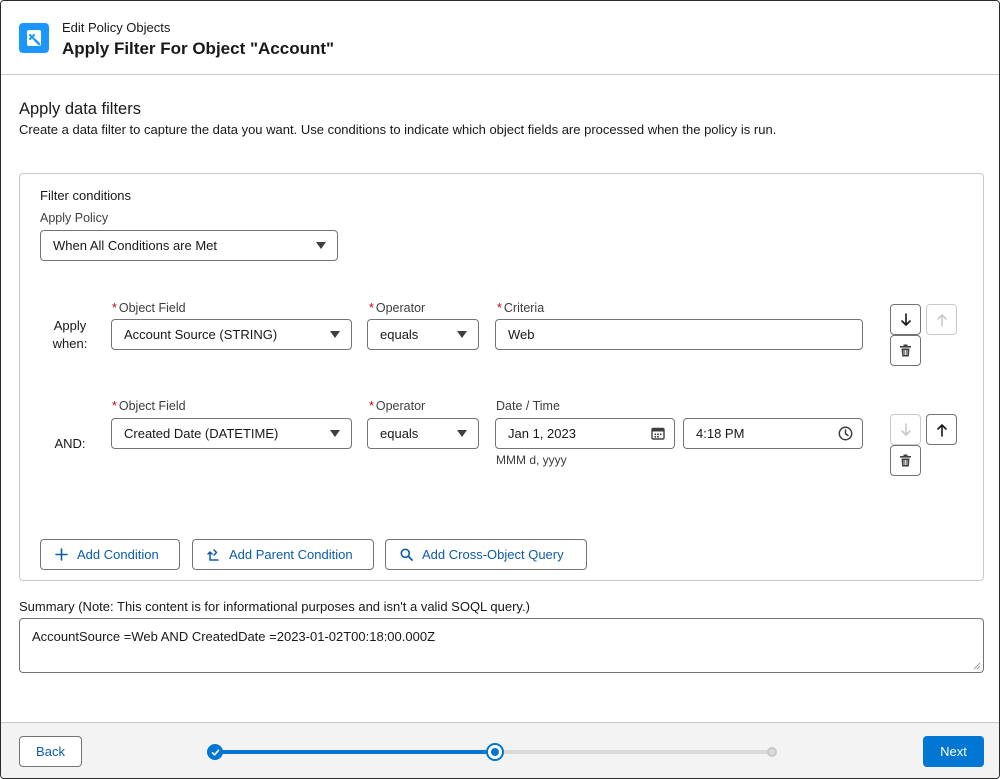  I want to click on add-icon, so click(61, 554).